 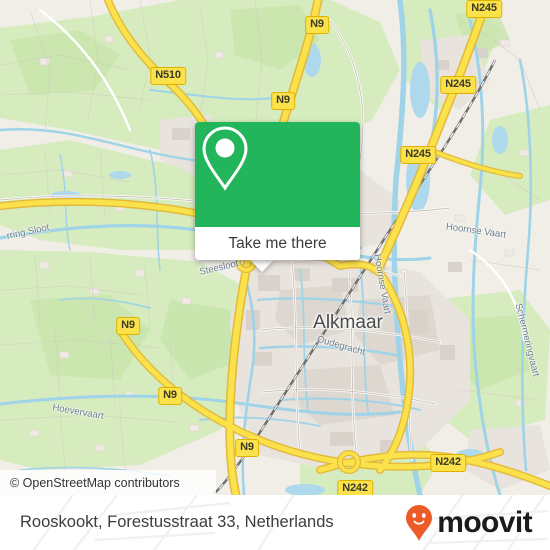 What do you see at coordinates (225, 158) in the screenshot?
I see `map-pin-icon` at bounding box center [225, 158].